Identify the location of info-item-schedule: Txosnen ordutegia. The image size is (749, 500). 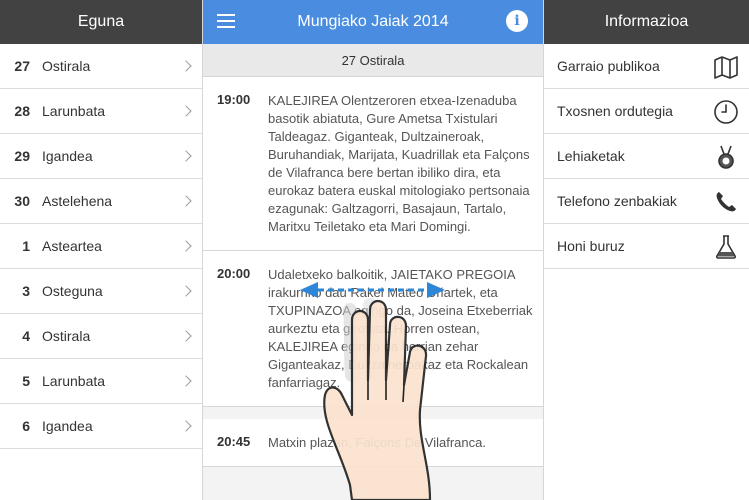
(646, 111).